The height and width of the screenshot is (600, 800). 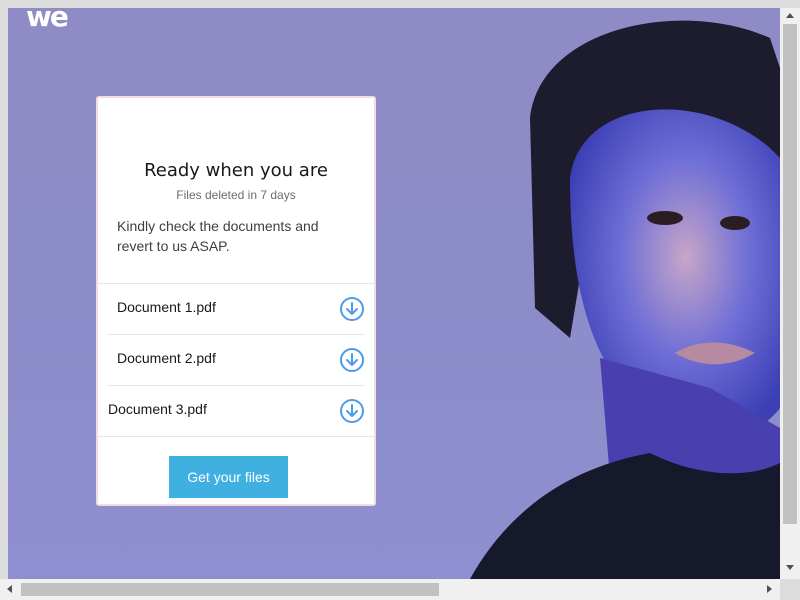 I want to click on vertical-scroll-thumb, so click(x=790, y=274).